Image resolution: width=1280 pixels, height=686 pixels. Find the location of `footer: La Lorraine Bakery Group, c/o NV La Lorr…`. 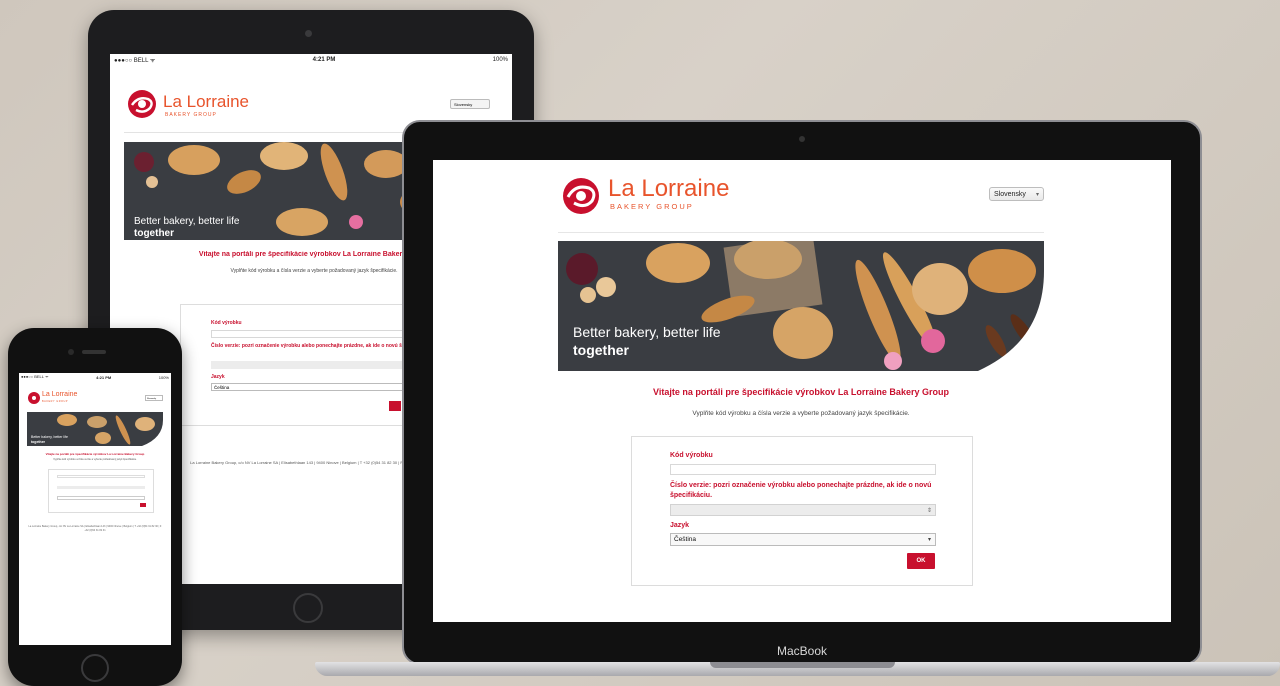

footer: La Lorraine Bakery Group, c/o NV La Lorr… is located at coordinates (95, 528).